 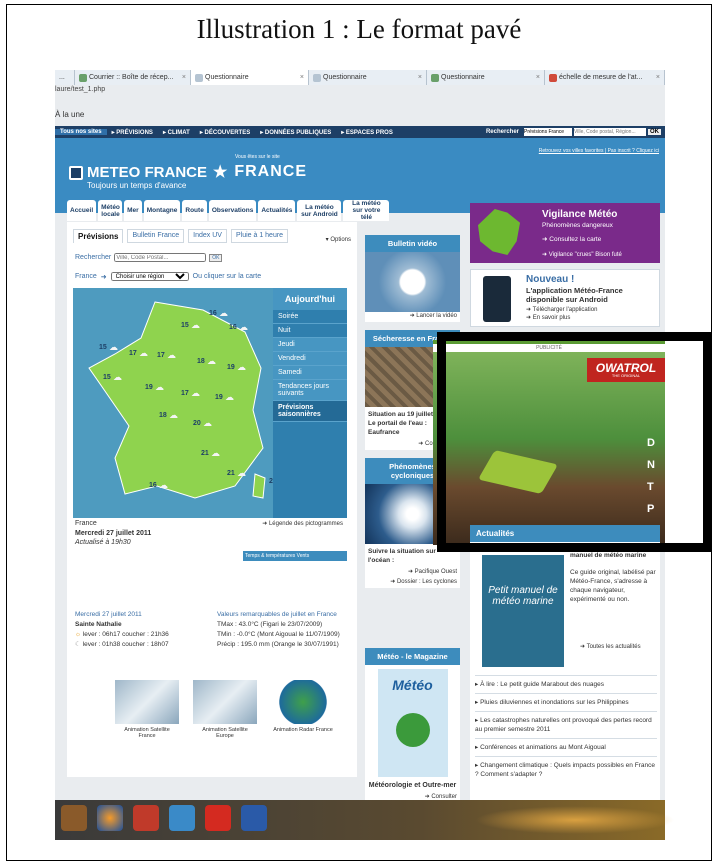 What do you see at coordinates (98, 236) in the screenshot?
I see `tab-previsions: Prévisions` at bounding box center [98, 236].